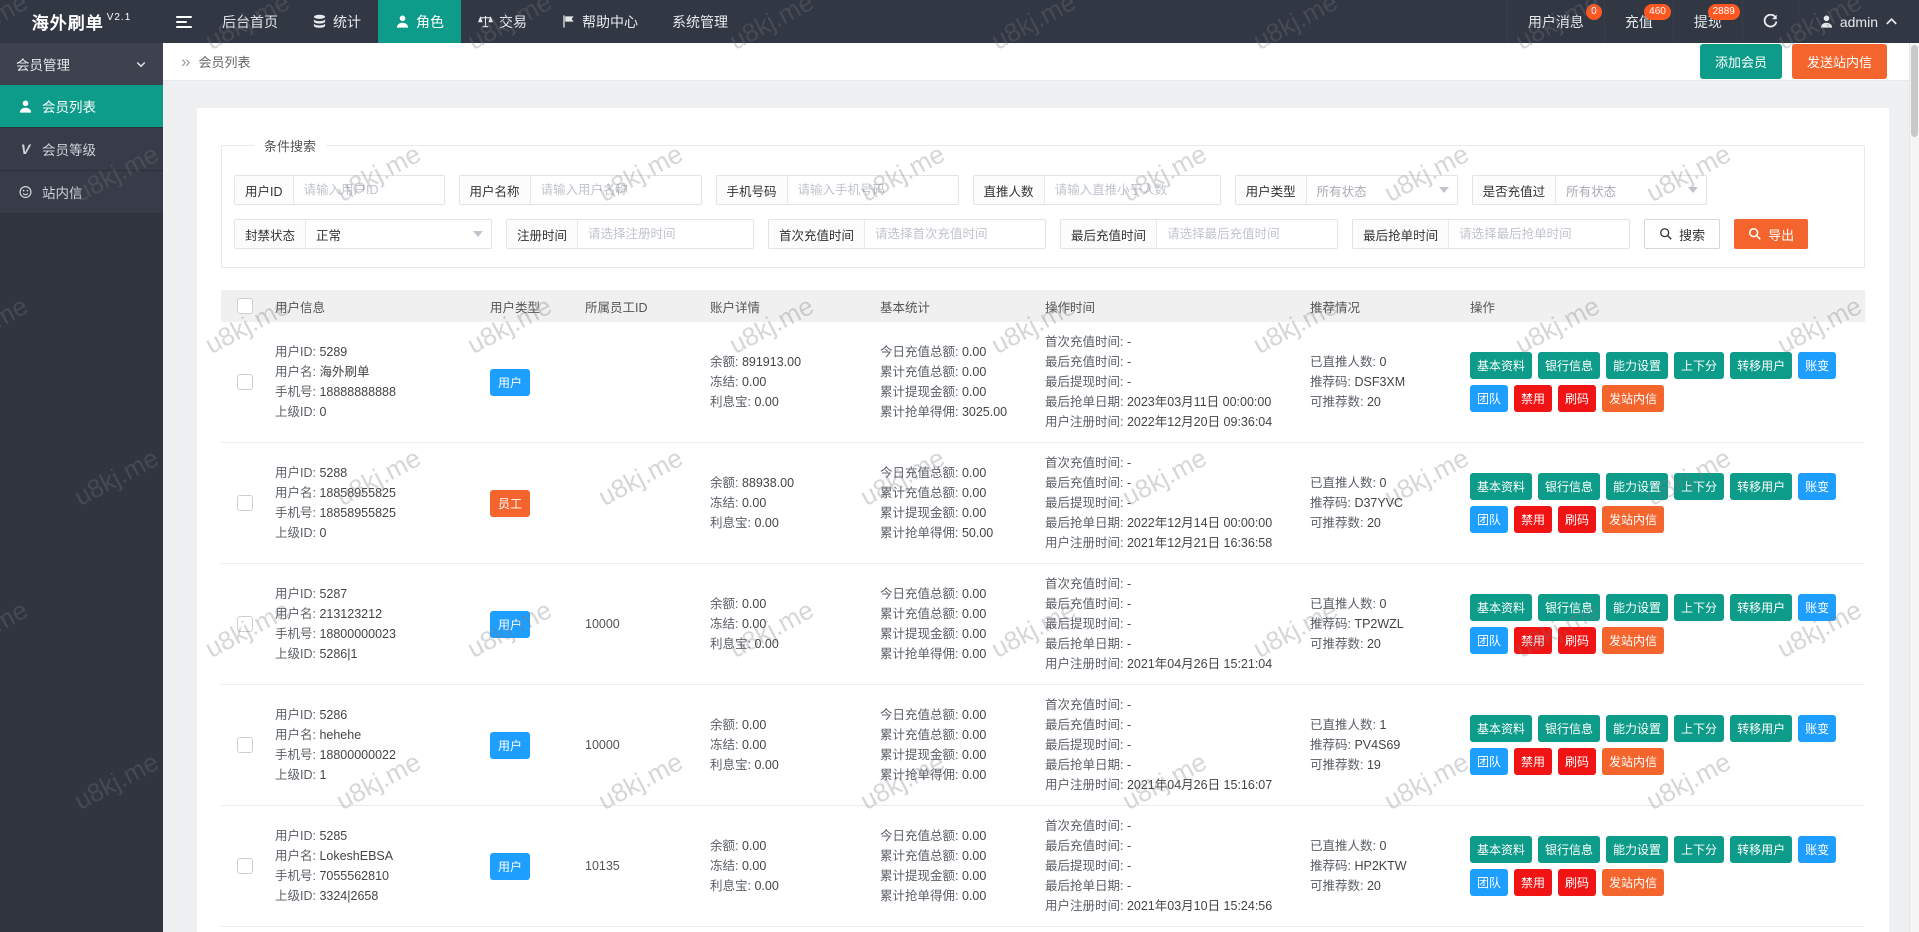  What do you see at coordinates (1593, 12) in the screenshot?
I see `user-messages-badge: 0` at bounding box center [1593, 12].